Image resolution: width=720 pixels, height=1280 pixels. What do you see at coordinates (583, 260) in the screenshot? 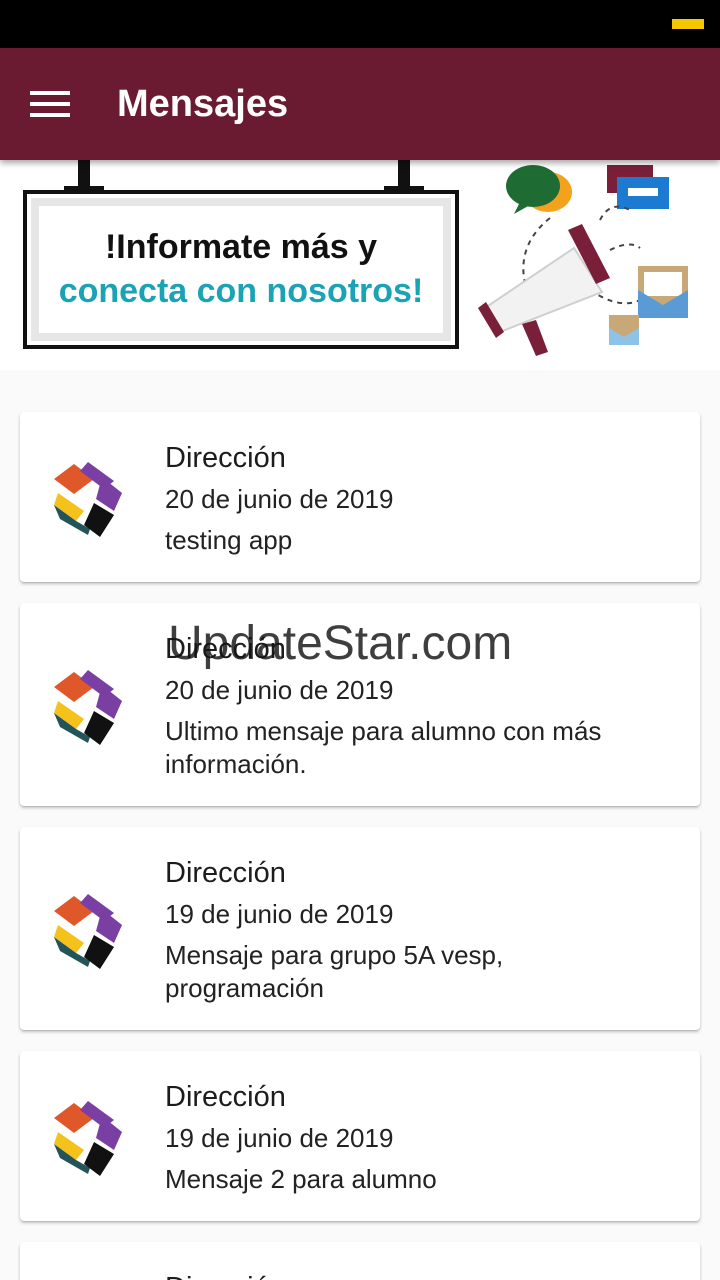
I see `megaphone-icon` at bounding box center [583, 260].